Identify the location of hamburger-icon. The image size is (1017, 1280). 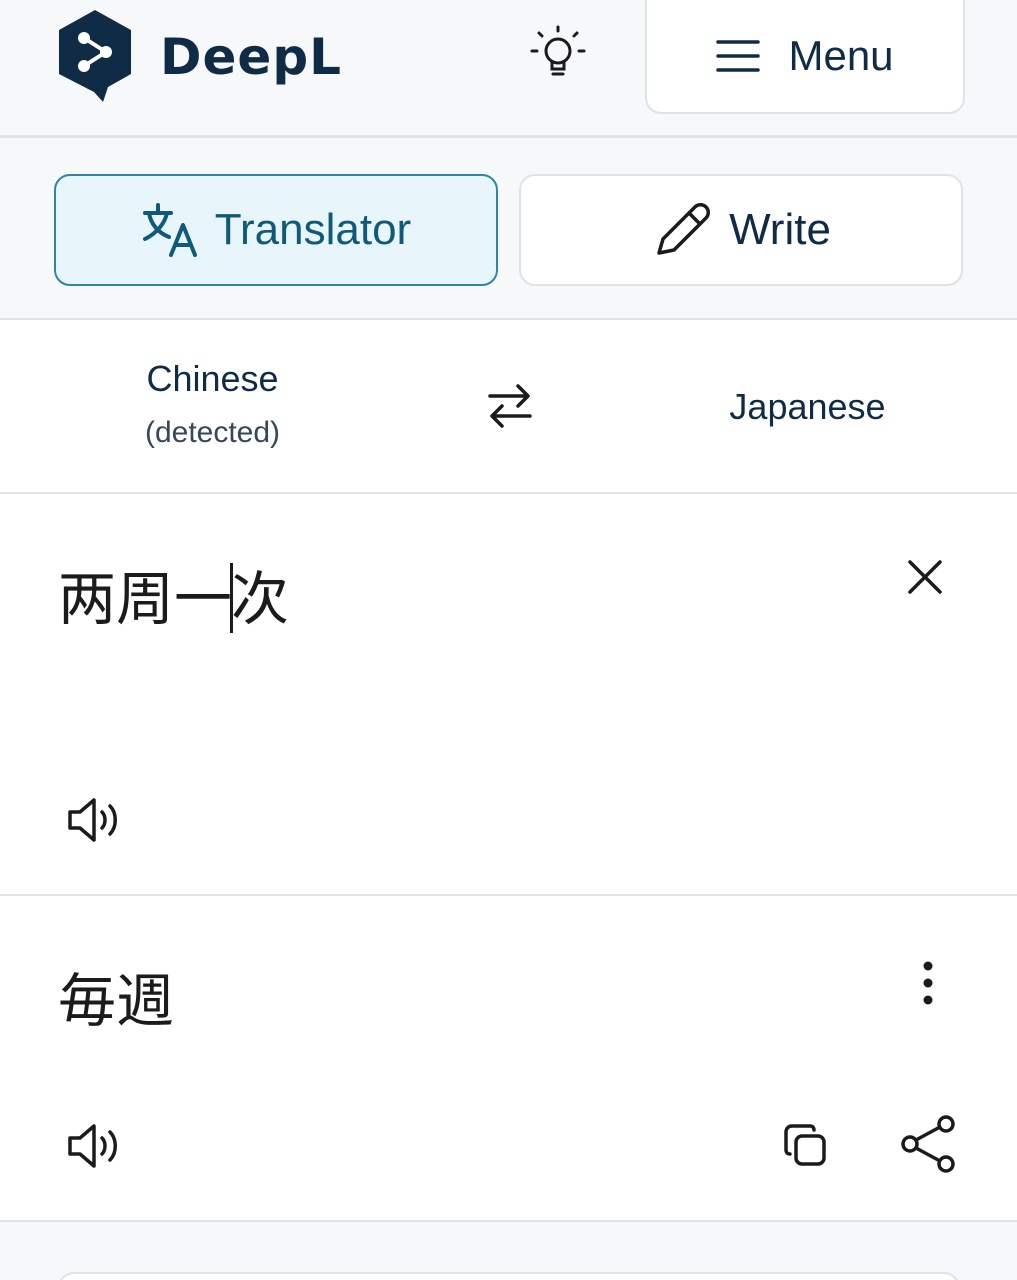
(738, 56).